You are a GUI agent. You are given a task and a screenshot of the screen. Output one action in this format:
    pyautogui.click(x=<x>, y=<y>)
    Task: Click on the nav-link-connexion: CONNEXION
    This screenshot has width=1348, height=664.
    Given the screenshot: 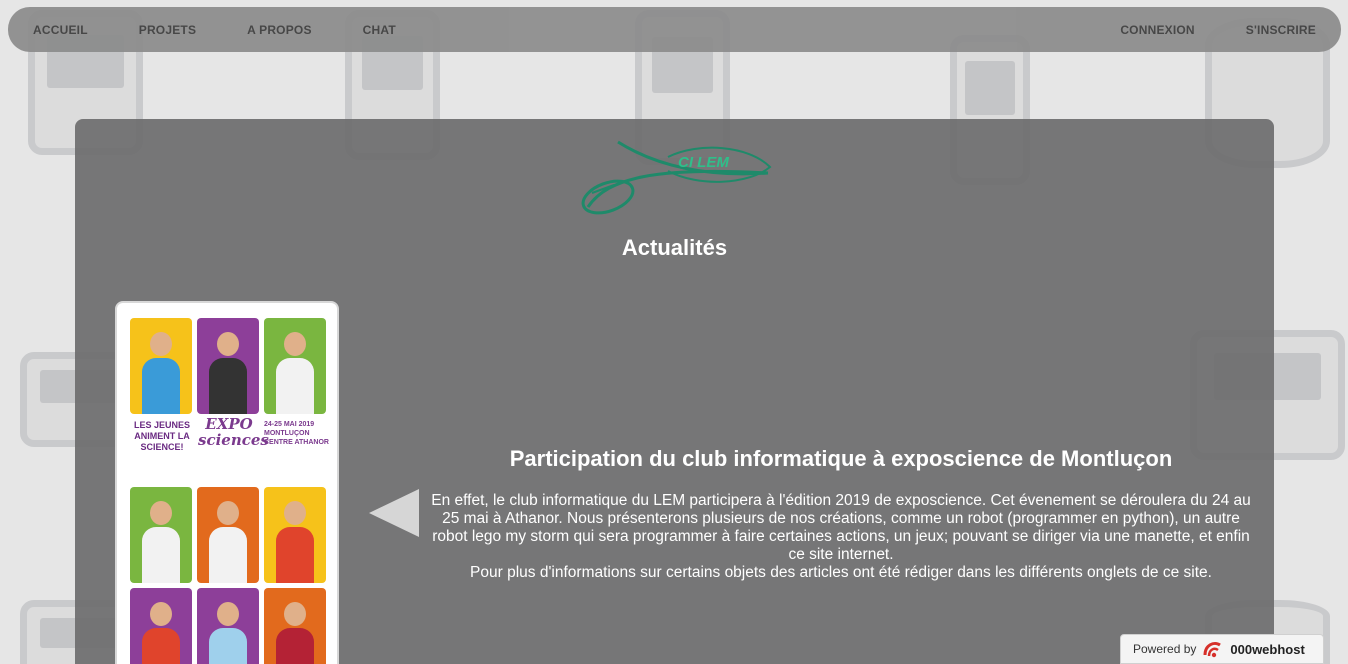 What is the action you would take?
    pyautogui.click(x=1157, y=30)
    